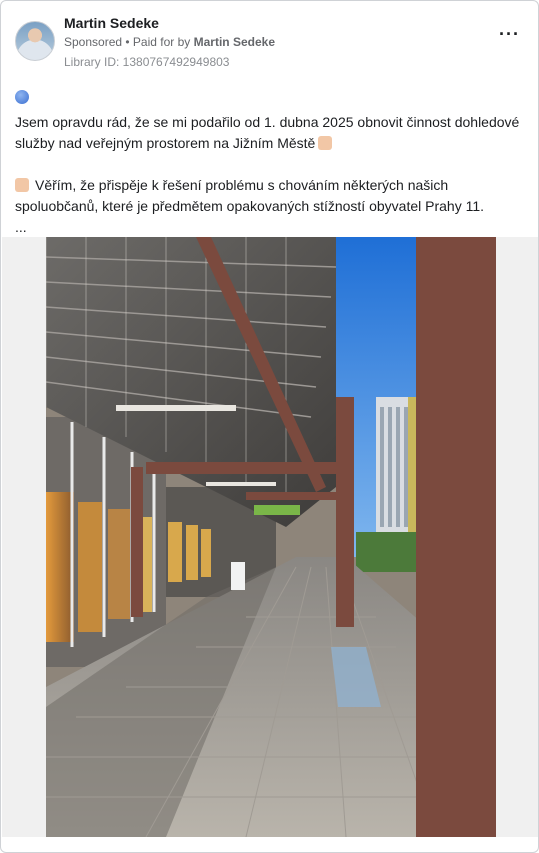  Describe the element at coordinates (509, 34) in the screenshot. I see `more-options-icon: ···` at that location.